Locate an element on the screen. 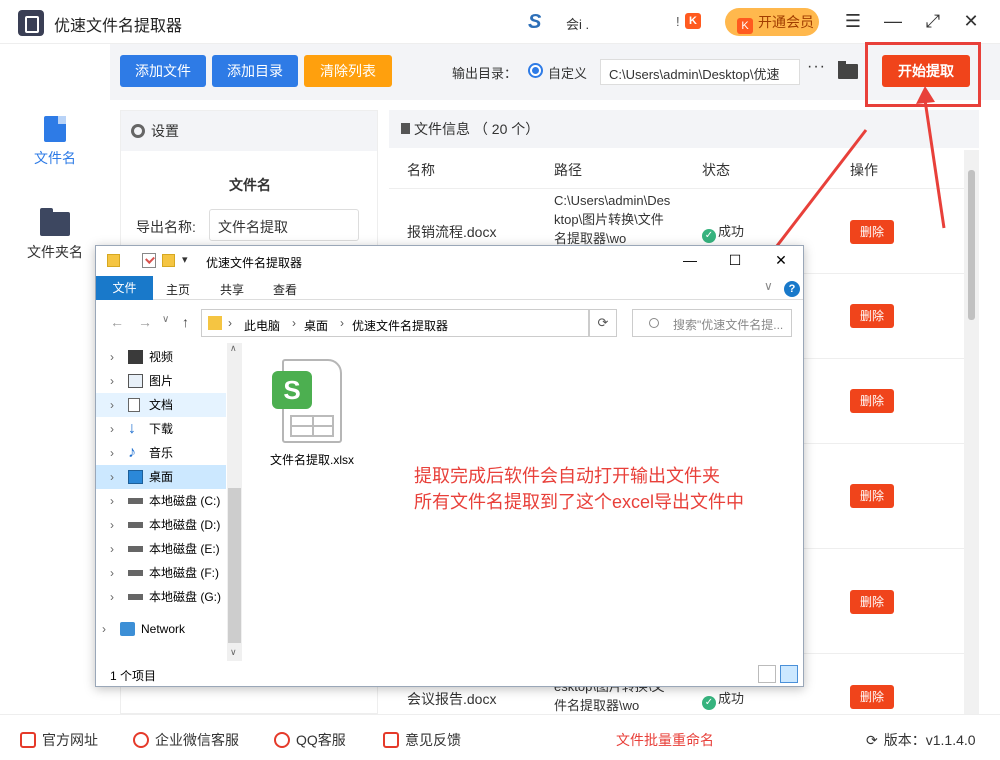  wps-spreadsheet-badge-icon: S is located at coordinates (292, 390).